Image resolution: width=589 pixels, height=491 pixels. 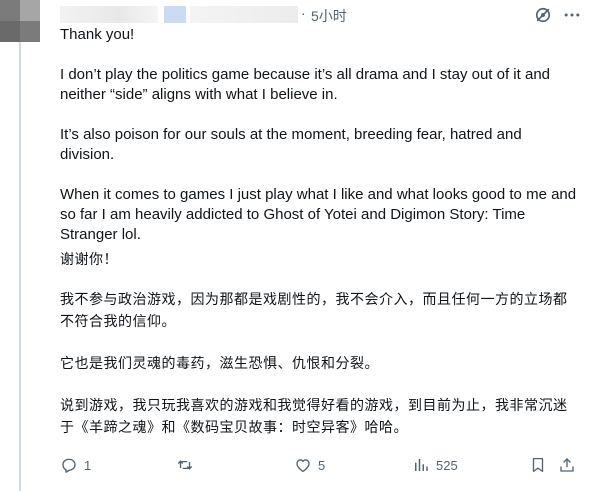 What do you see at coordinates (447, 465) in the screenshot?
I see `views-count: 525` at bounding box center [447, 465].